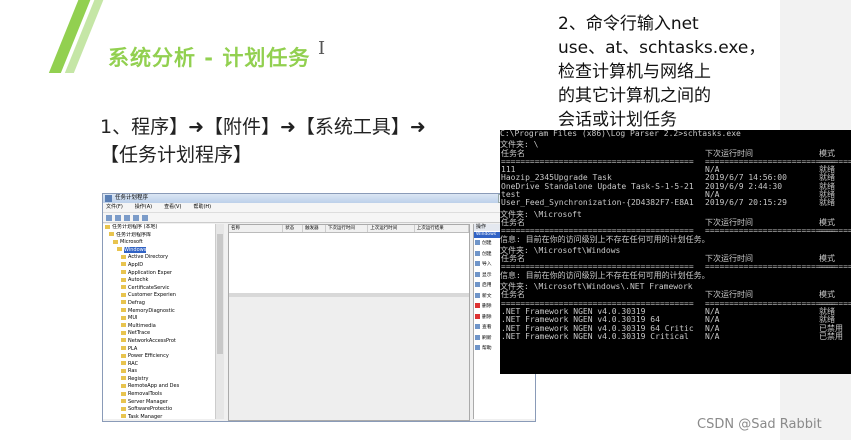  Describe the element at coordinates (835, 231) in the screenshot. I see `console-cell: =======` at that location.